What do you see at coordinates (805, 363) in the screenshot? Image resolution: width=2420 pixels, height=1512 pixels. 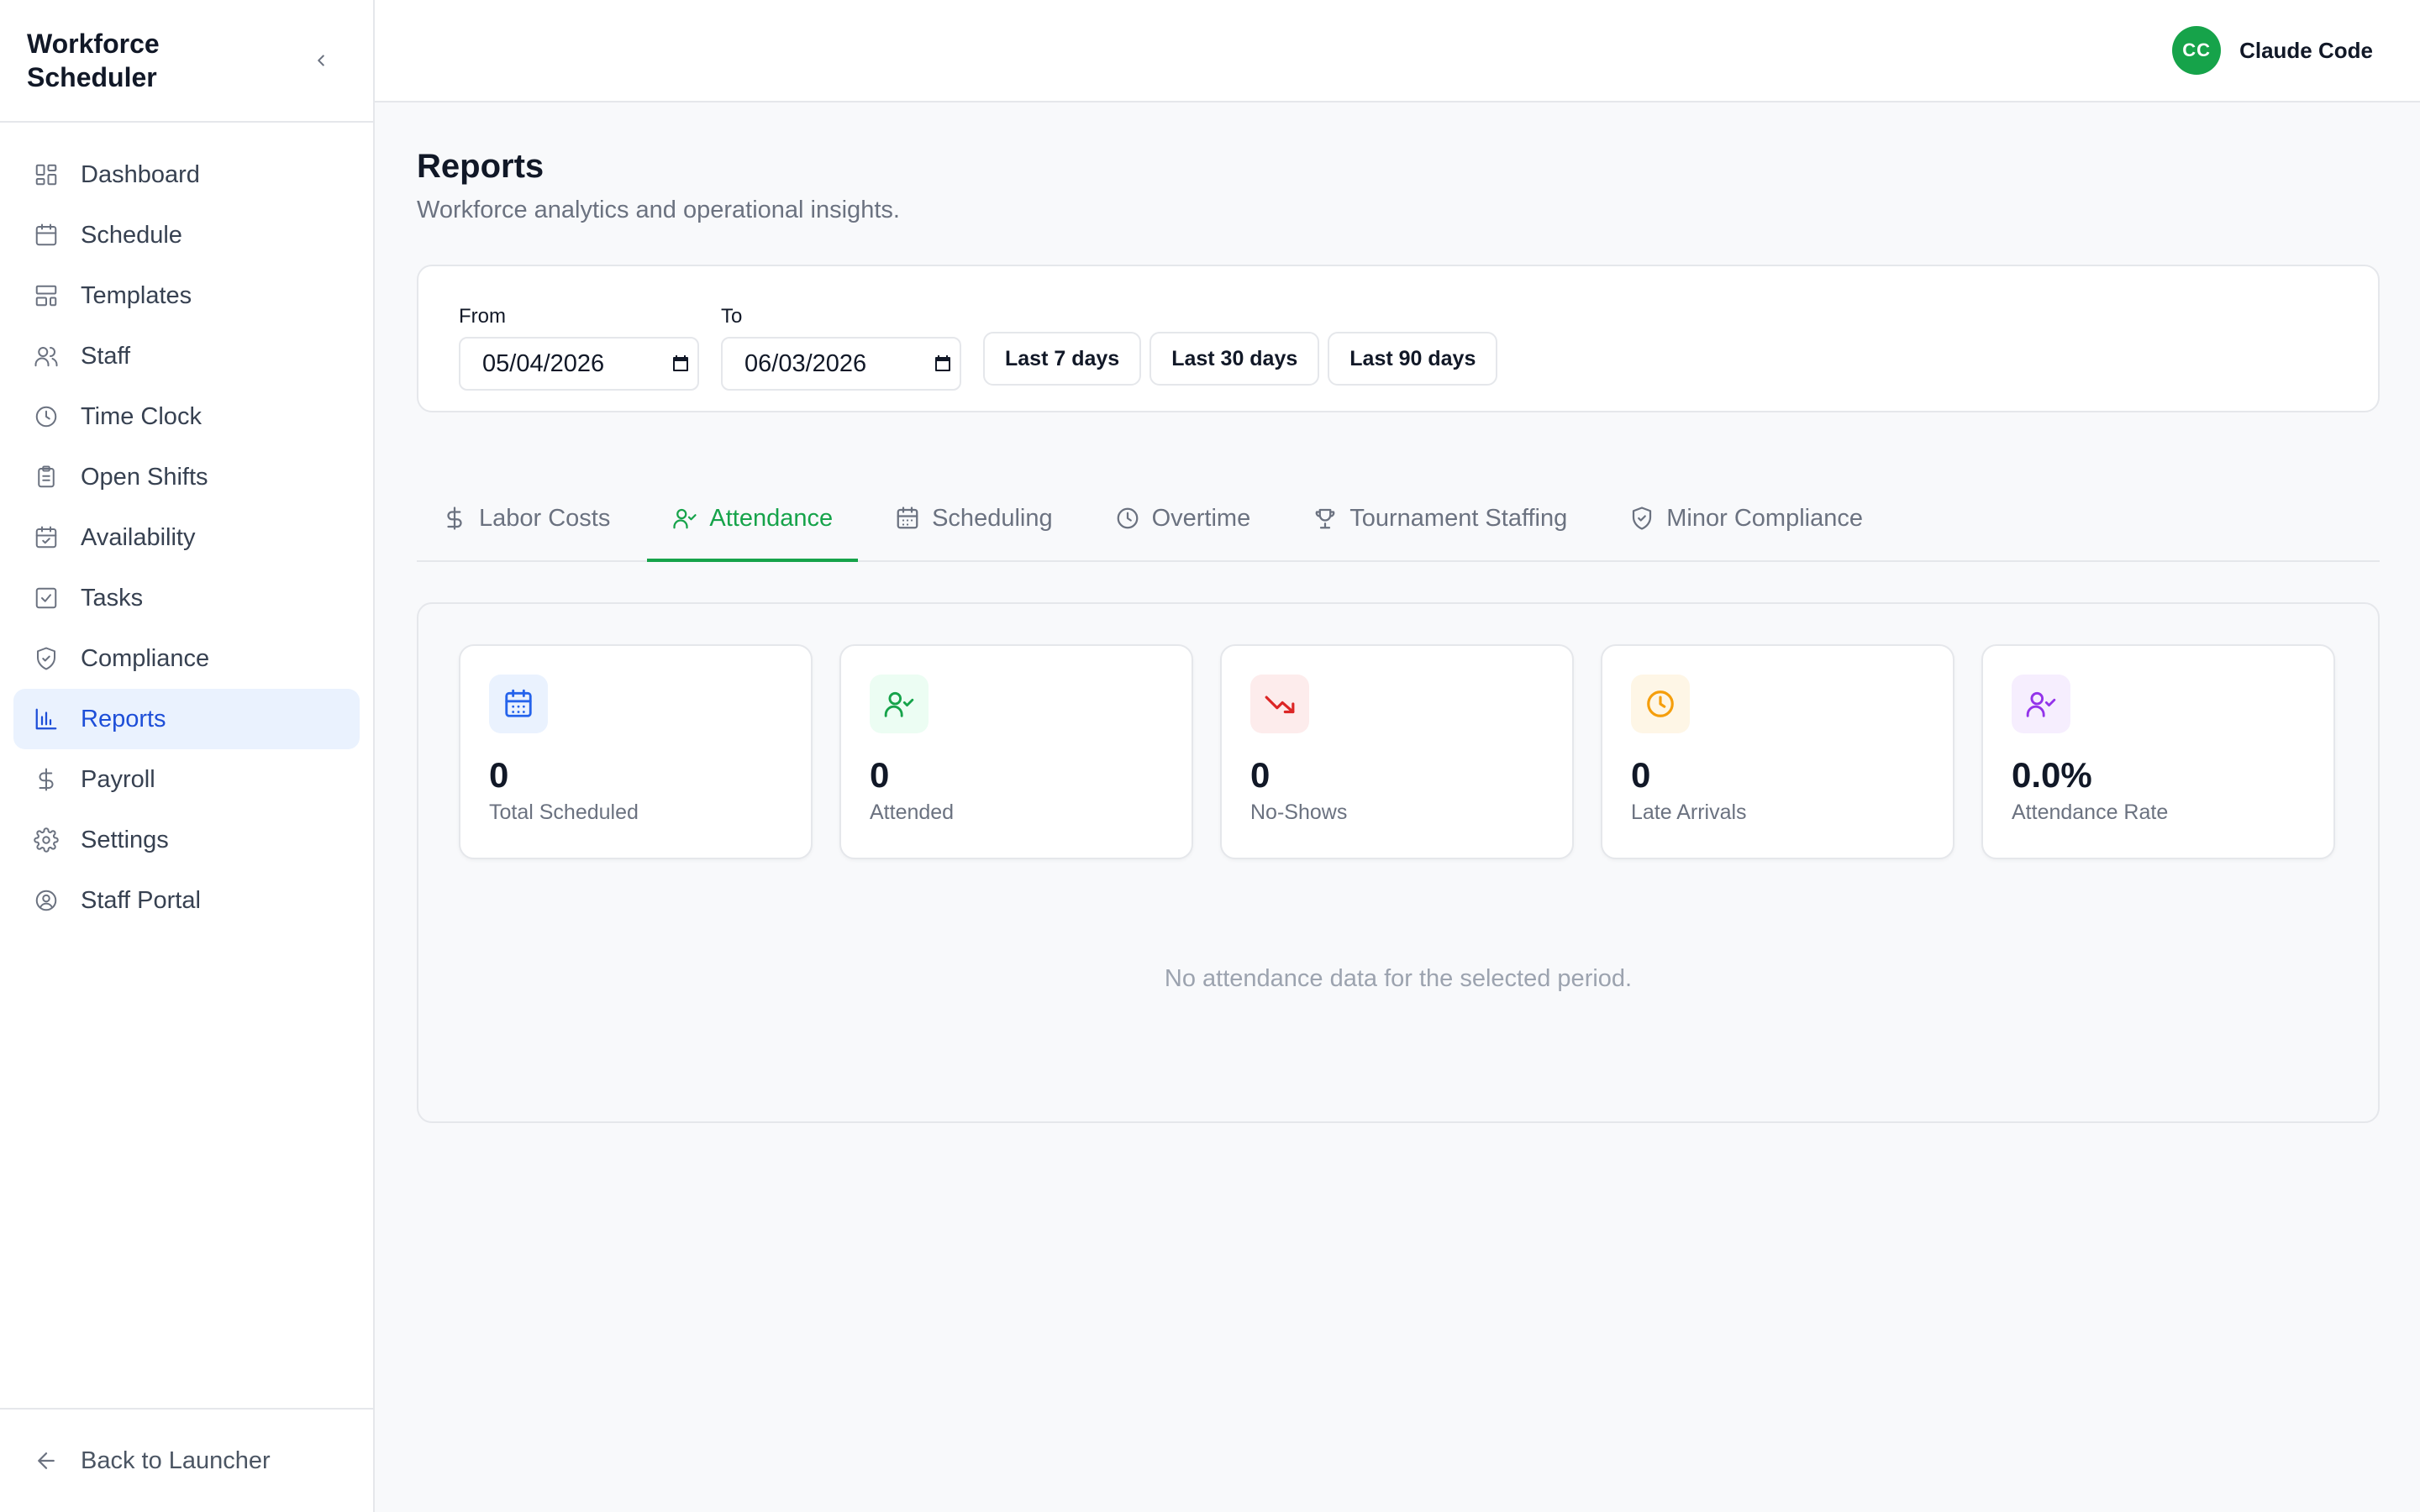 I see `to-date-value: 06/03/2026` at bounding box center [805, 363].